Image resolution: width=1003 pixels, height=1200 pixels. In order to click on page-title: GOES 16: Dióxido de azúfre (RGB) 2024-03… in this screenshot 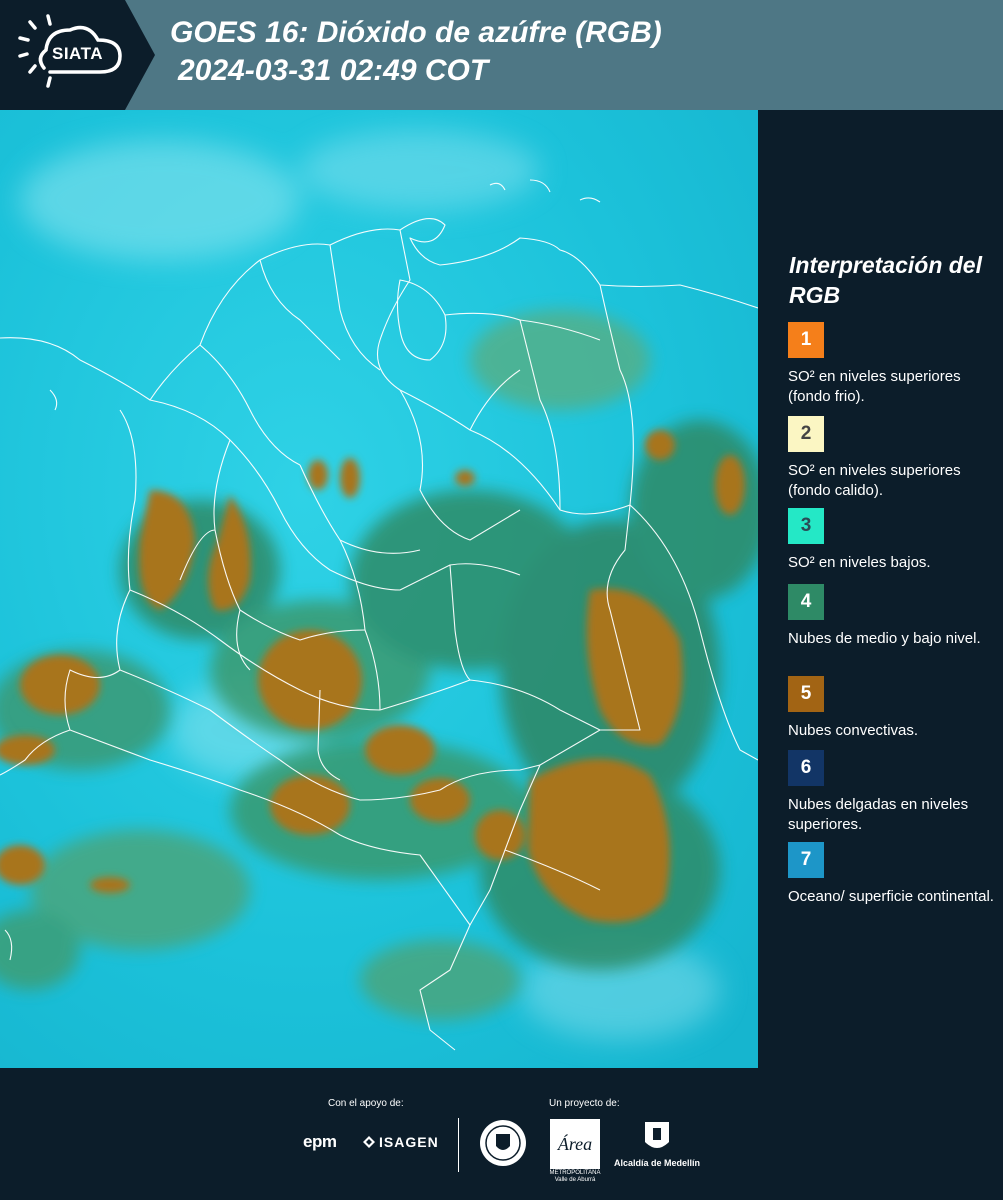, I will do `click(416, 52)`.